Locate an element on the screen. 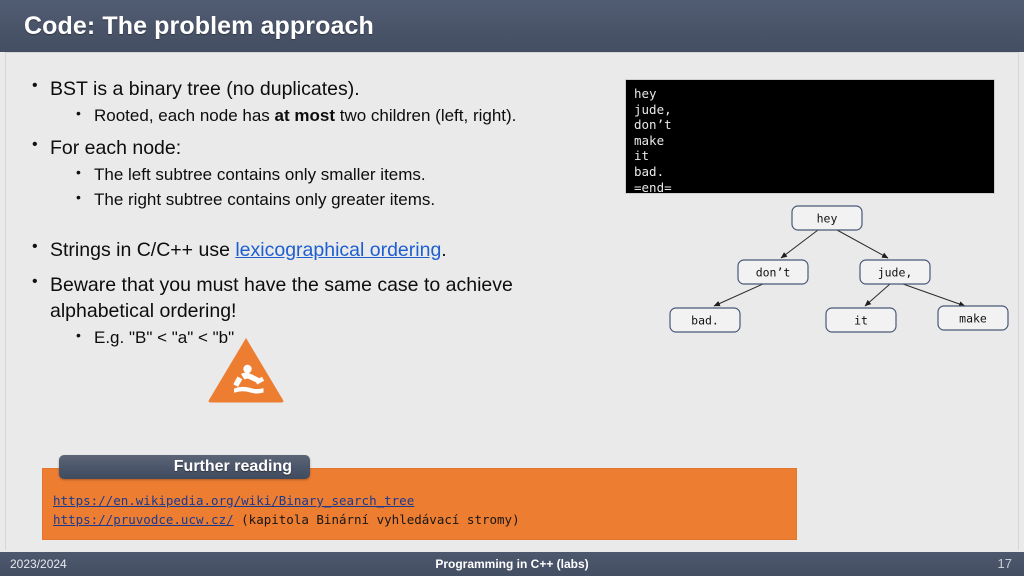 Image resolution: width=1024 pixels, height=576 pixels. caution-slippery-triangle-icon is located at coordinates (246, 370).